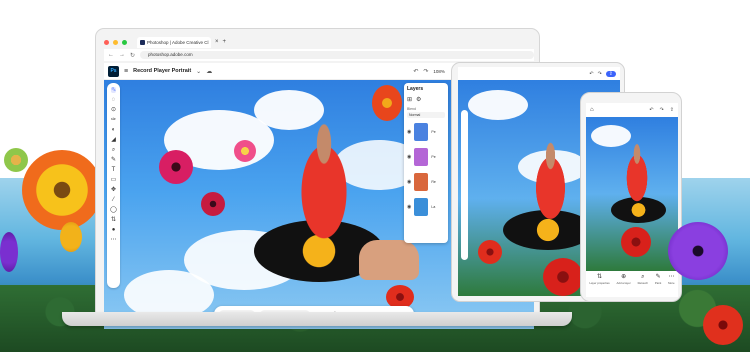  What do you see at coordinates (418, 99) in the screenshot?
I see `layer-settings-icon: ⚙` at bounding box center [418, 99].